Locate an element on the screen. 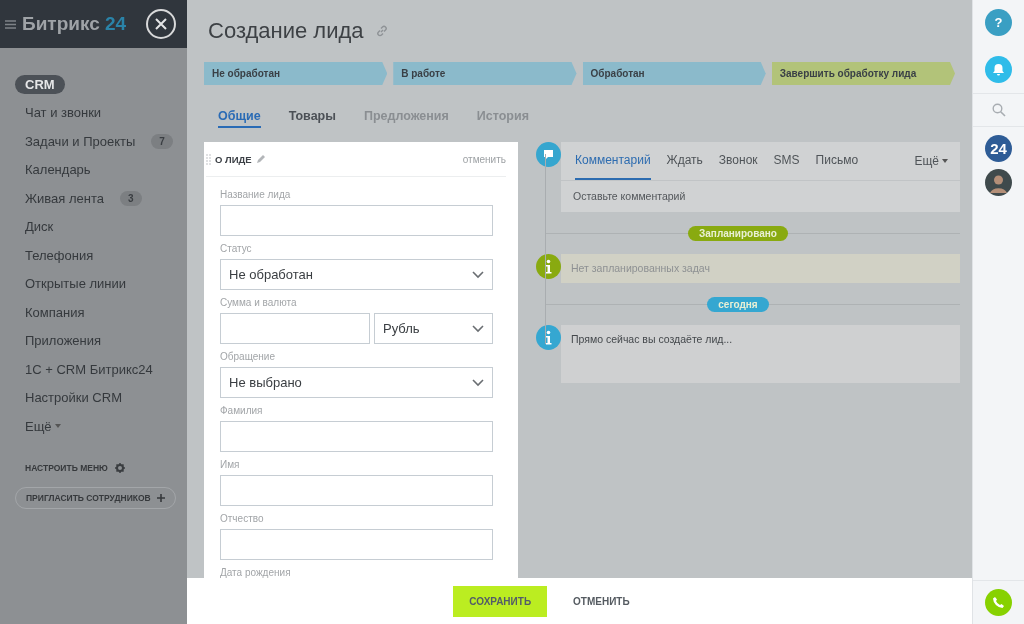  stage-step: Обработан is located at coordinates (674, 73).